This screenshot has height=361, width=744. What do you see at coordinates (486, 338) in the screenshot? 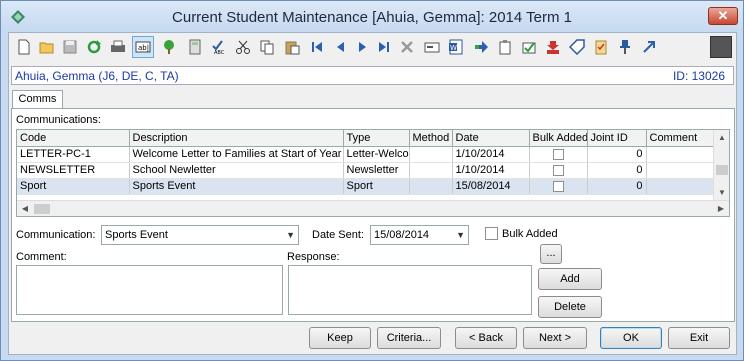
I see `back-button: < Back` at bounding box center [486, 338].